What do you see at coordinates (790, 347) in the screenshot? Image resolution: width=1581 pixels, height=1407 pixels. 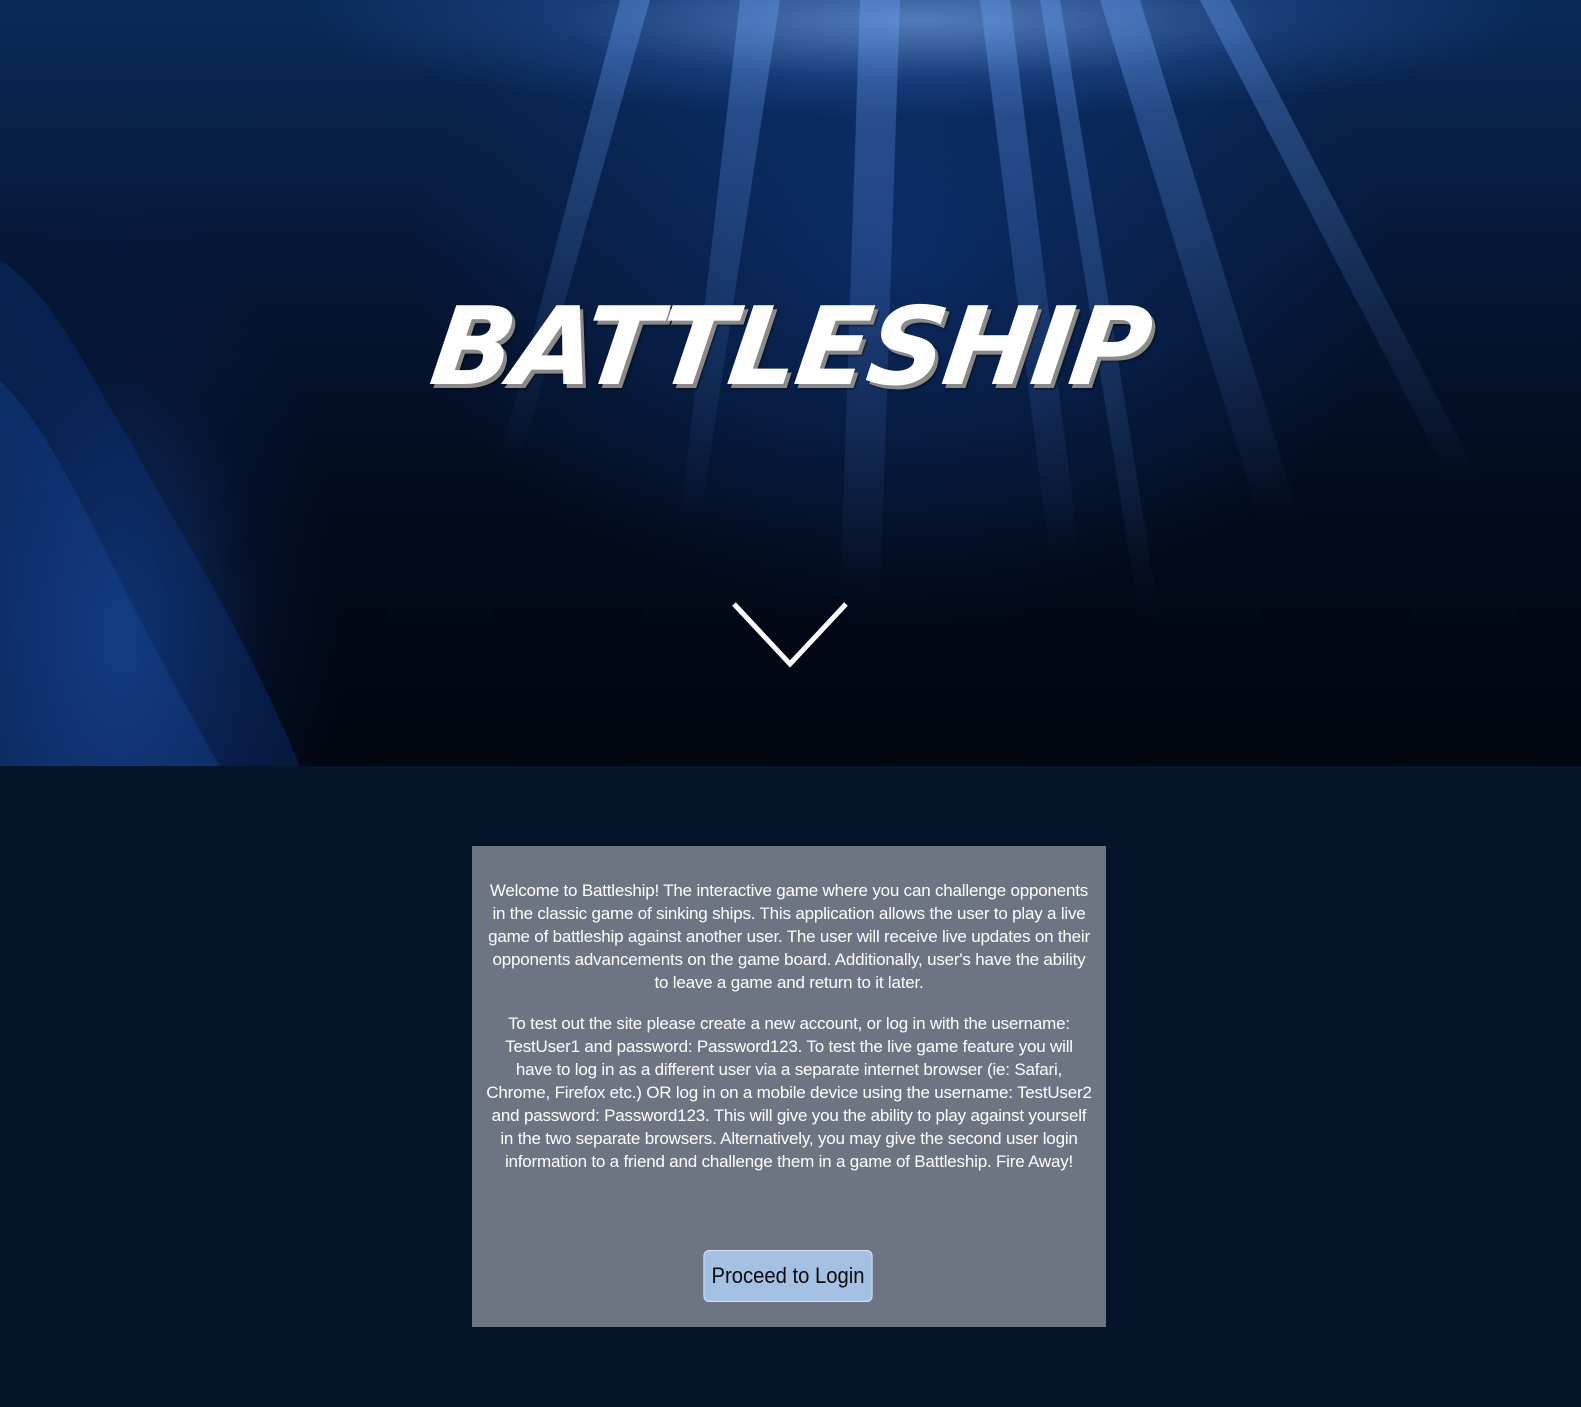 I see `game-logo-title: BATTLESHIP` at bounding box center [790, 347].